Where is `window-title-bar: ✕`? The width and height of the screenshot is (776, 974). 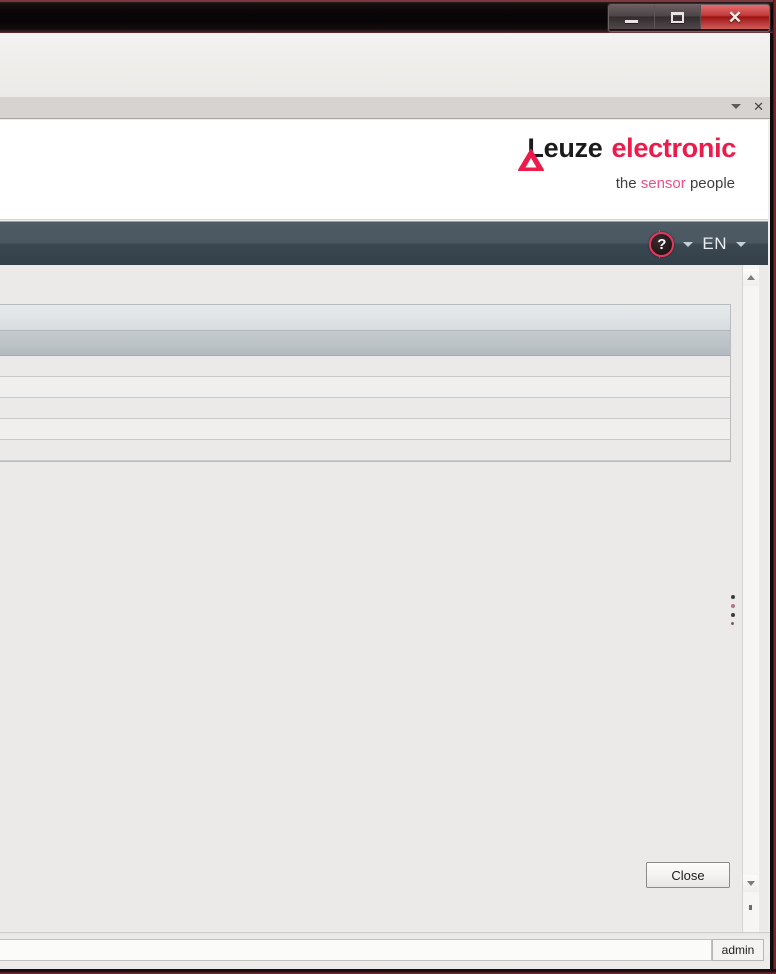 window-title-bar: ✕ is located at coordinates (388, 16).